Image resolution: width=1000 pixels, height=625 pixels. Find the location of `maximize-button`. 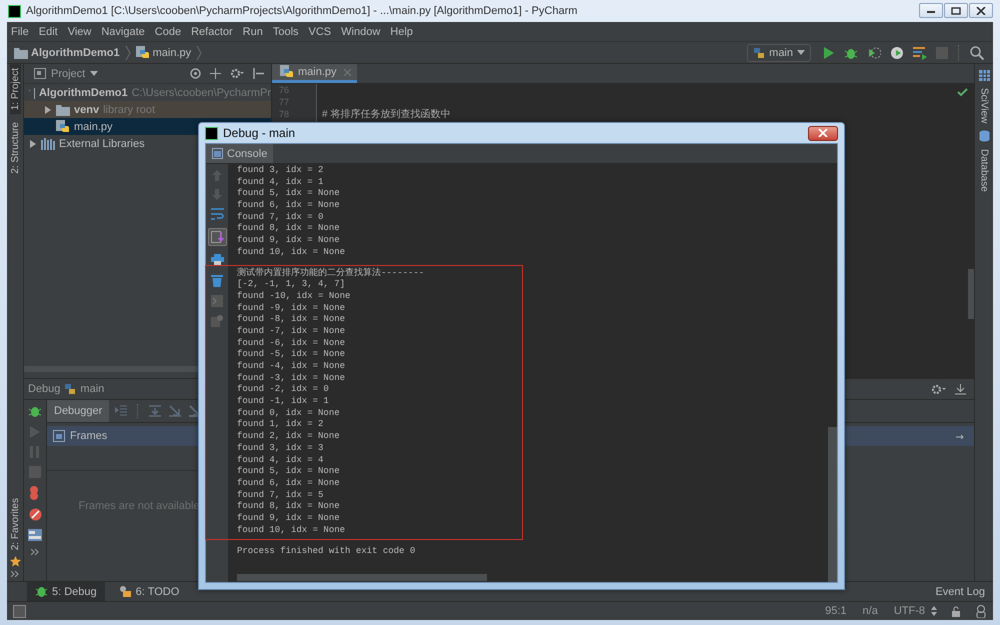

maximize-button is located at coordinates (956, 10).